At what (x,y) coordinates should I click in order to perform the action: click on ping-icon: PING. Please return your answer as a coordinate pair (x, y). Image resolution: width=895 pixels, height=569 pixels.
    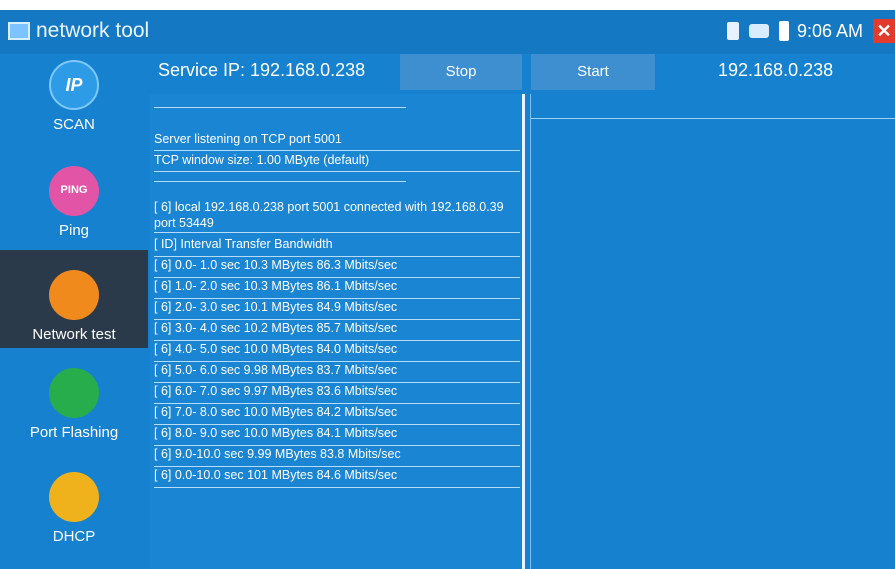
    Looking at the image, I should click on (74, 191).